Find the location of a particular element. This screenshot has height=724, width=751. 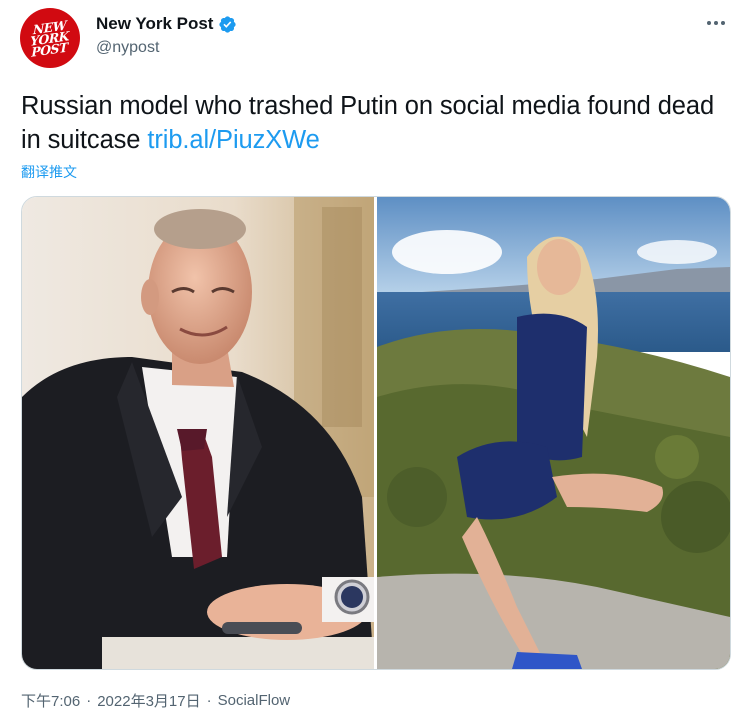

more-options-button is located at coordinates (716, 23).